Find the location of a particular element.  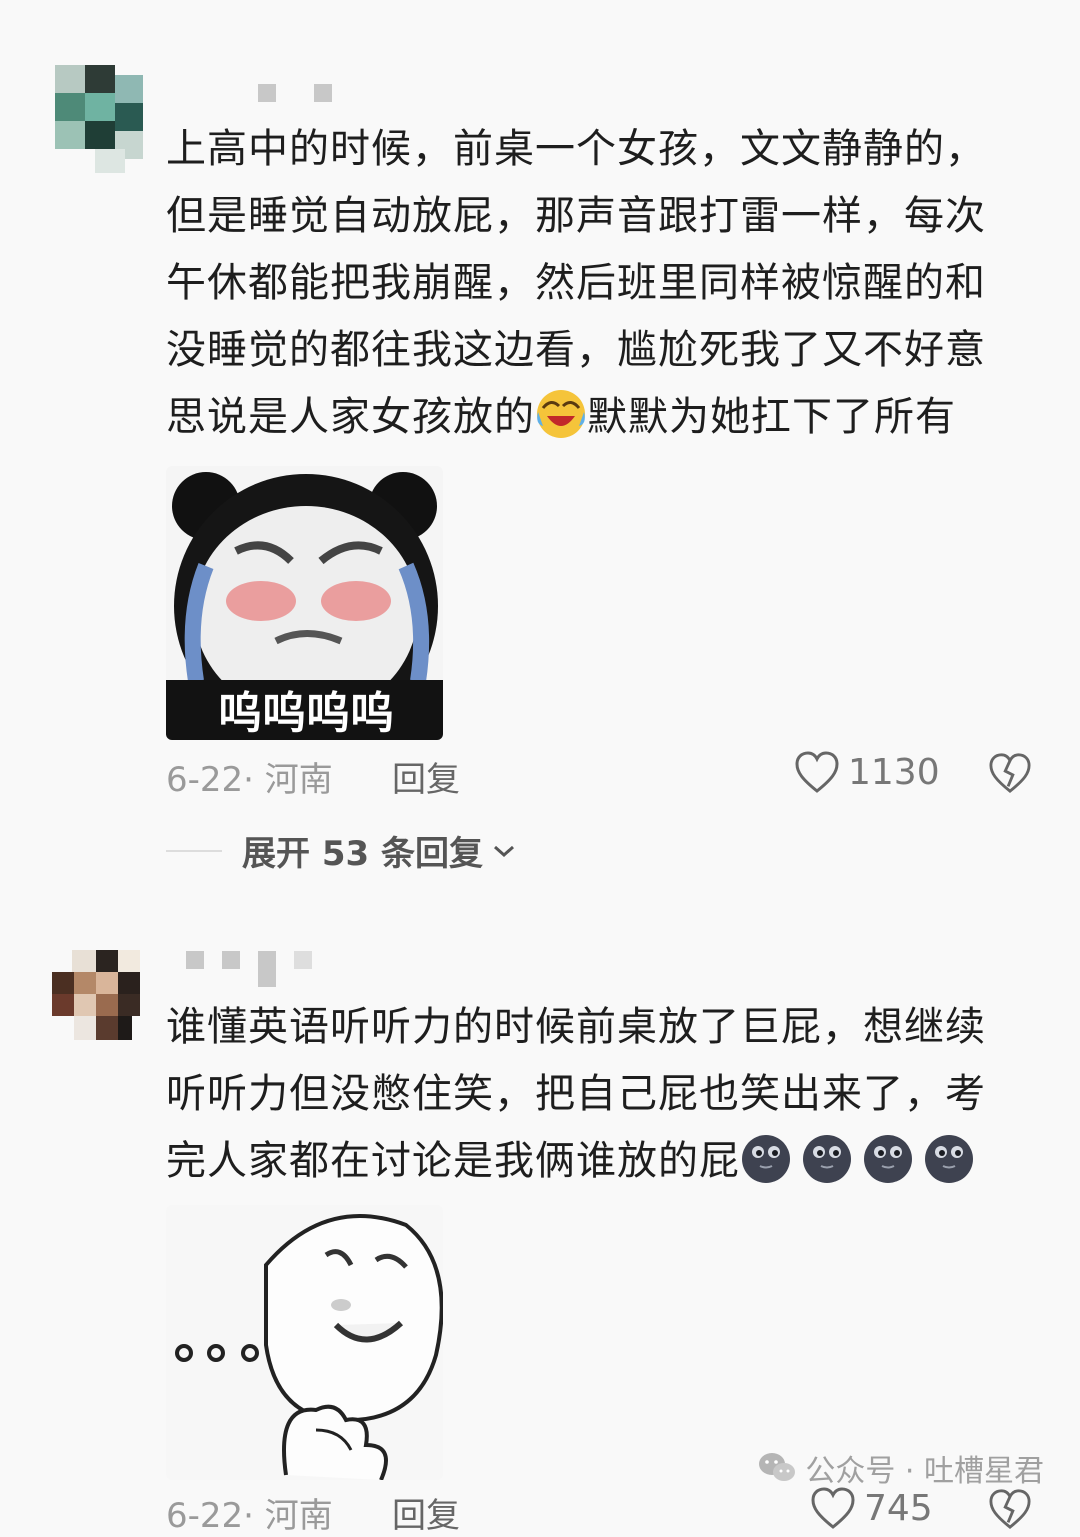

divider is located at coordinates (194, 850).